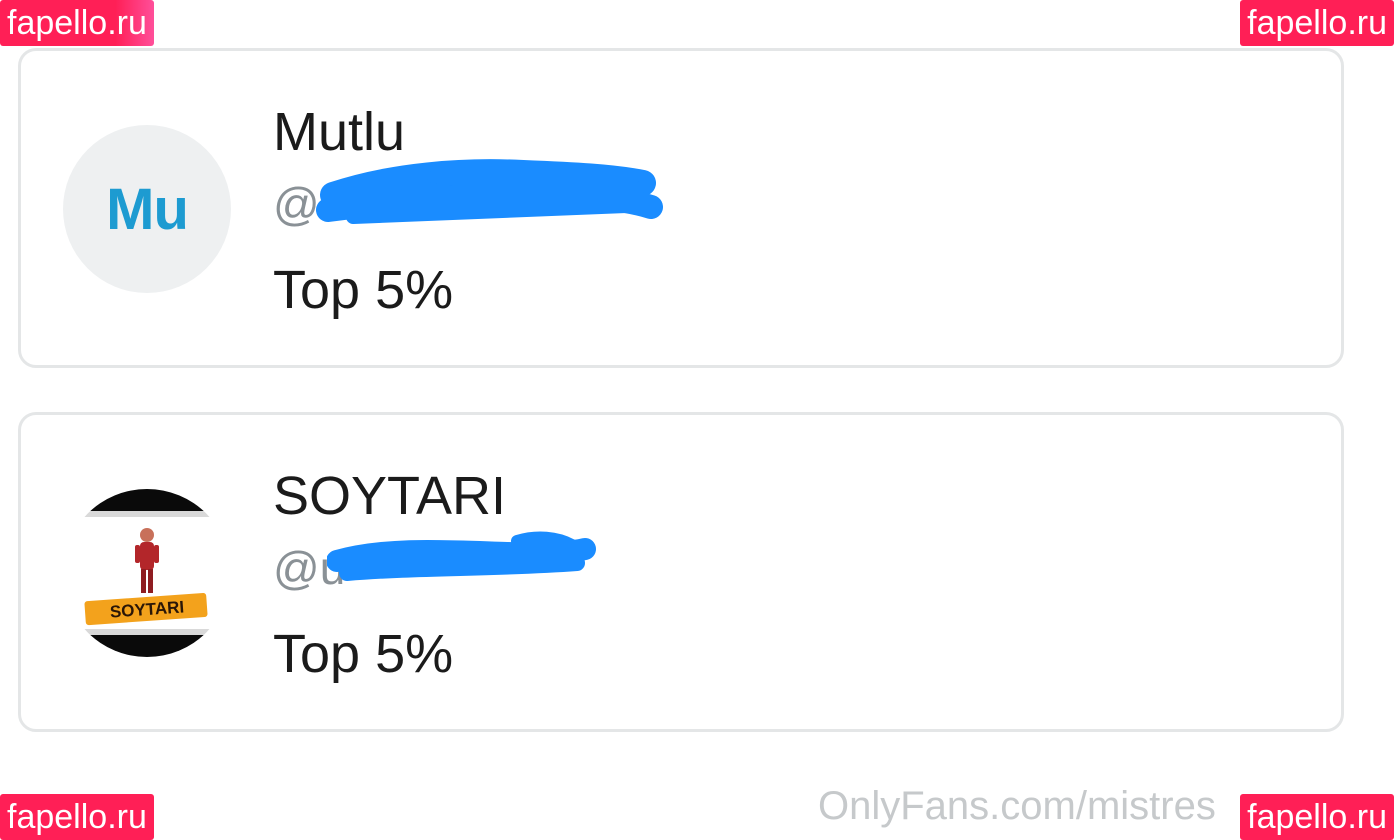 This screenshot has width=1396, height=840. I want to click on fan-name: SOYTARI, so click(389, 496).